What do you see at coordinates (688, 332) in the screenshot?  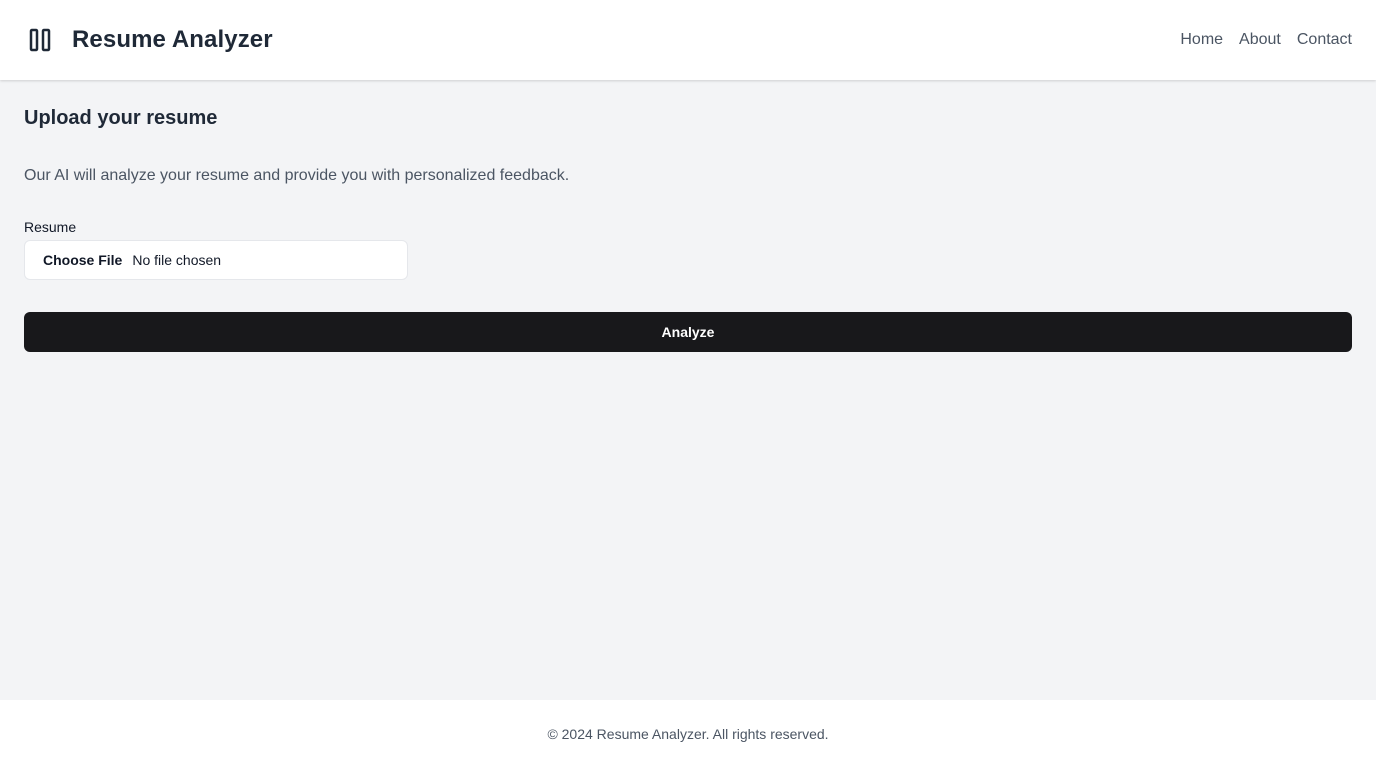 I see `analyze-button: Analyze` at bounding box center [688, 332].